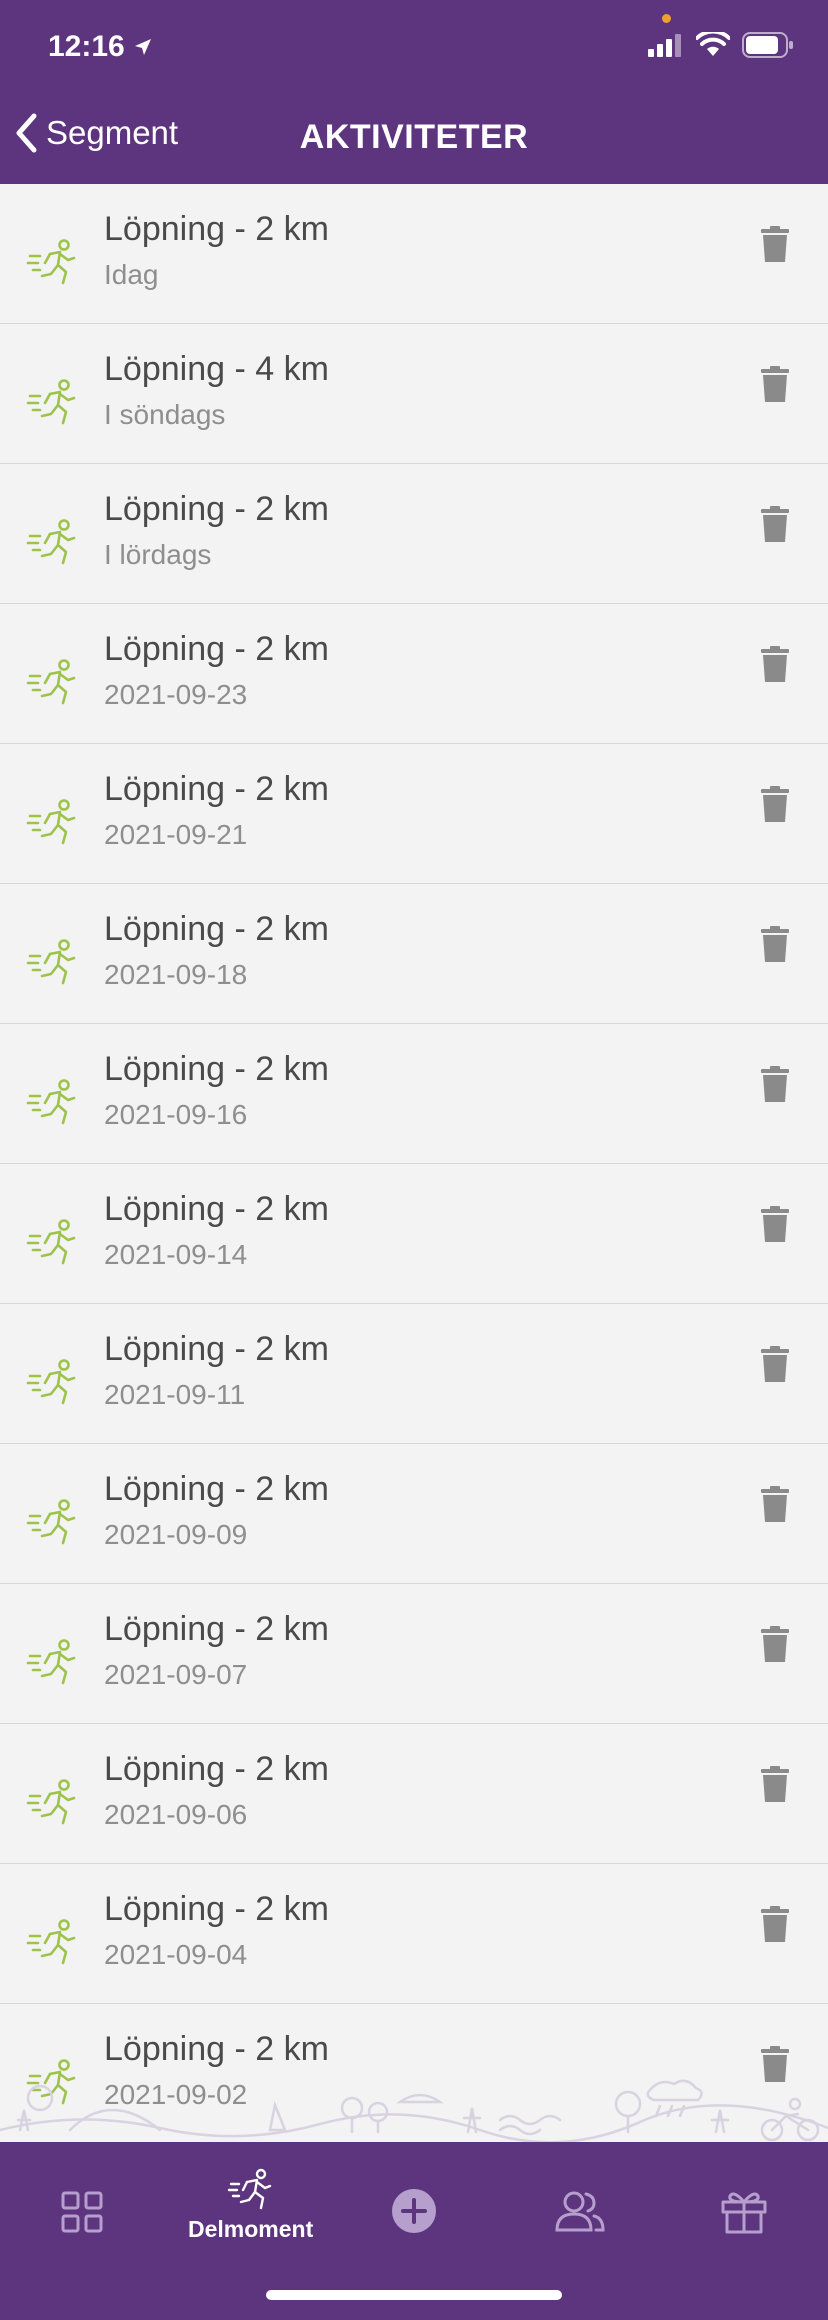 The image size is (828, 2320). Describe the element at coordinates (414, 1374) in the screenshot. I see `activity-row: Löpning - 2 km 2021-09-11` at that location.